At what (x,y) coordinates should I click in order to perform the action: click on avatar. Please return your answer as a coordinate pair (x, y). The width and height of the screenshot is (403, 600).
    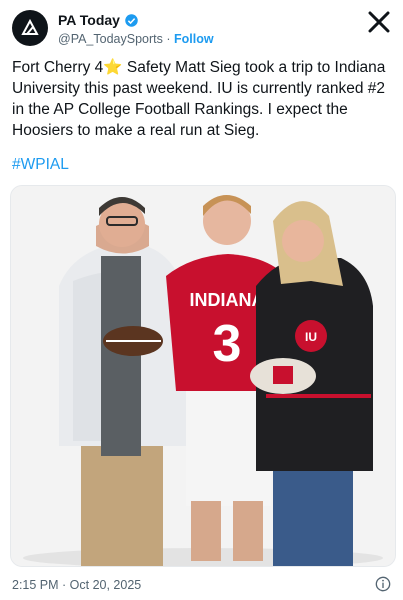
    Looking at the image, I should click on (30, 28).